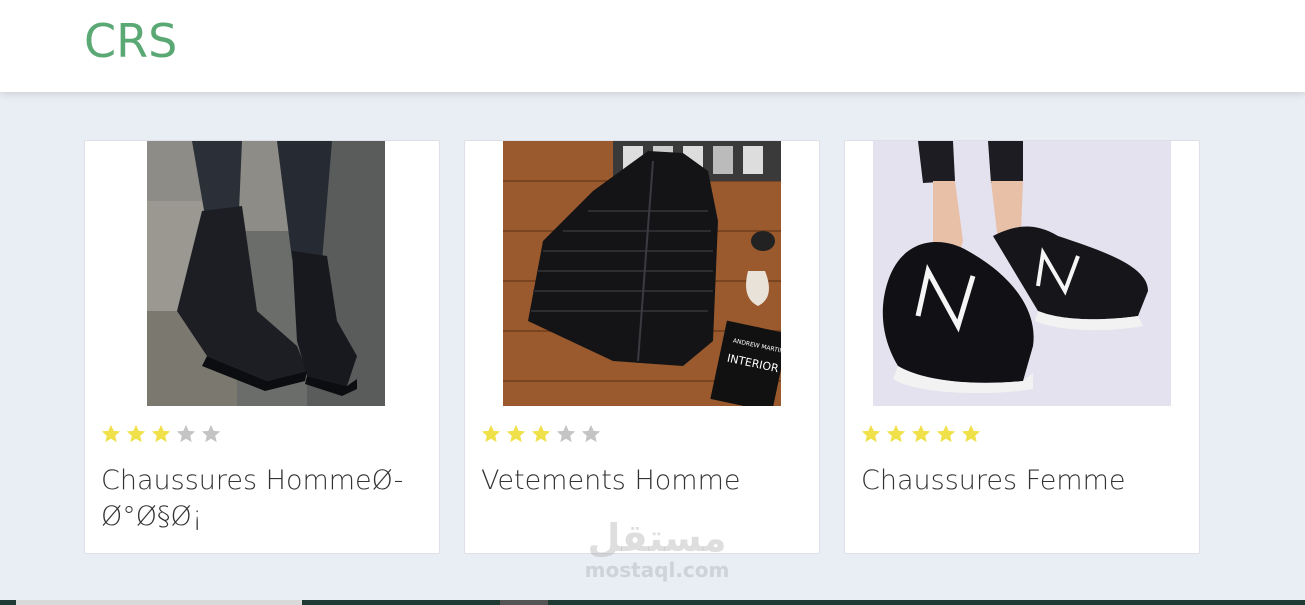 The image size is (1305, 605). I want to click on brand-logo: CRS, so click(130, 41).